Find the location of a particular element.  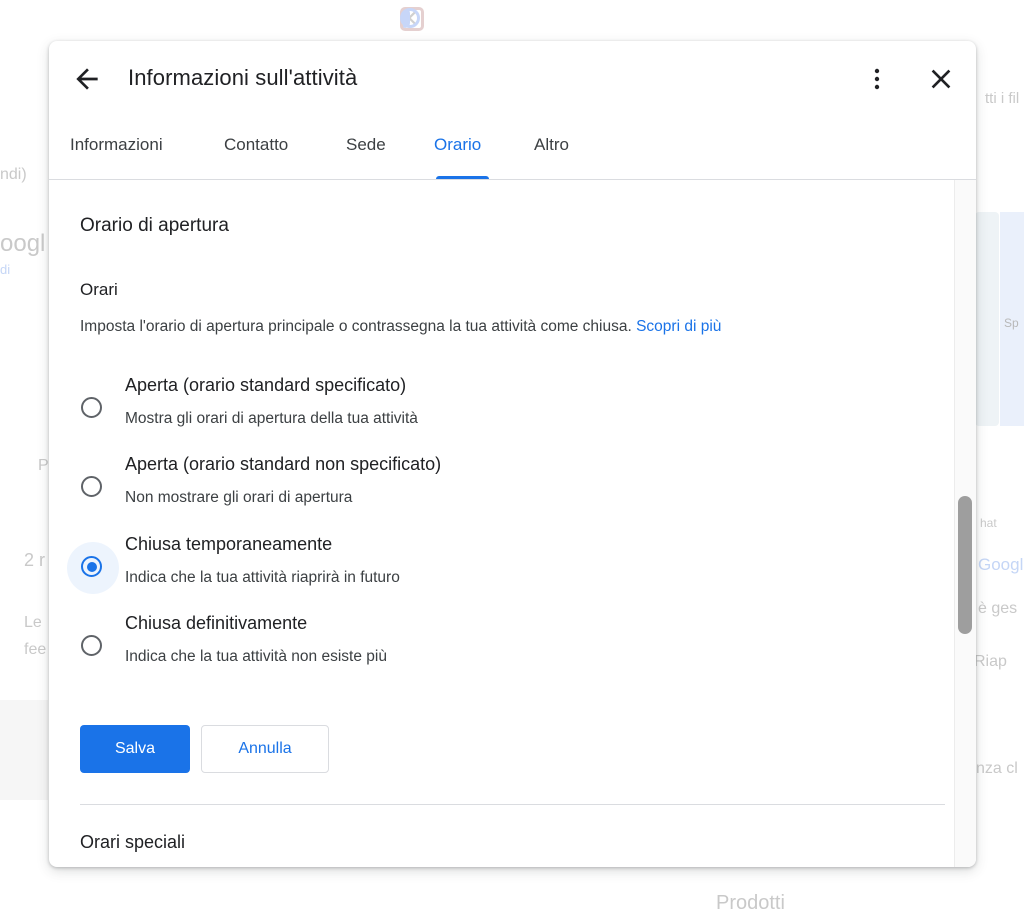

close-button is located at coordinates (941, 79).